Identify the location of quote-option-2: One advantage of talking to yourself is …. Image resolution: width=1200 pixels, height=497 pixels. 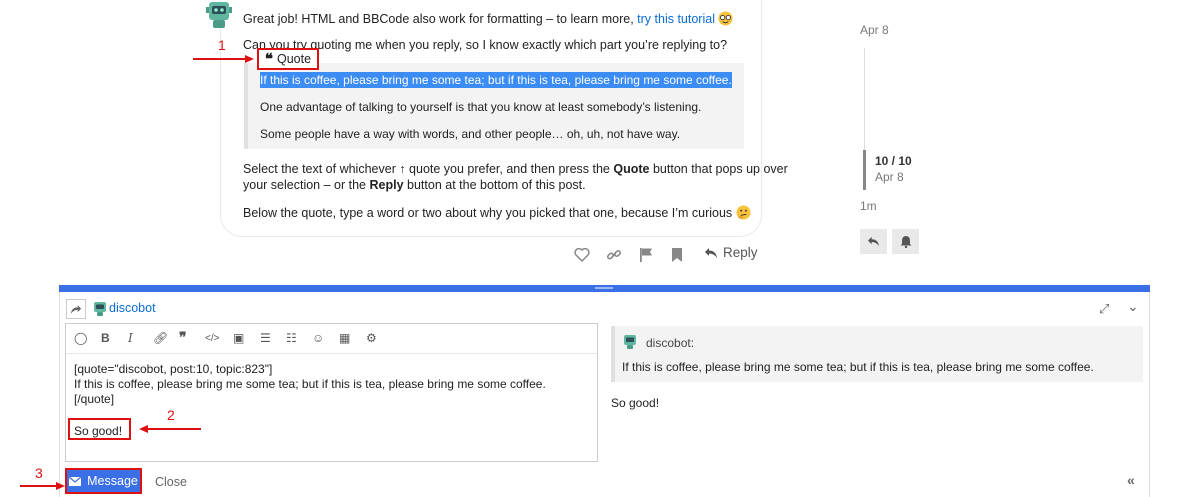
(480, 107).